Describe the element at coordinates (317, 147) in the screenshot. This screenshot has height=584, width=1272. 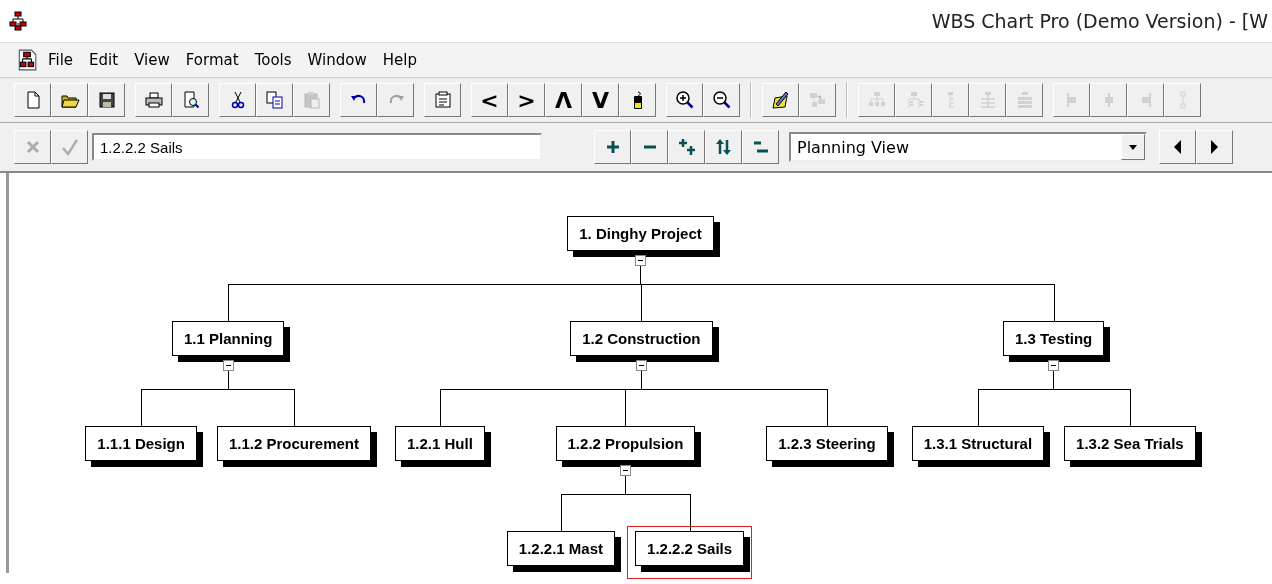
I see `name-field: 1.2.2.2 Sails` at that location.